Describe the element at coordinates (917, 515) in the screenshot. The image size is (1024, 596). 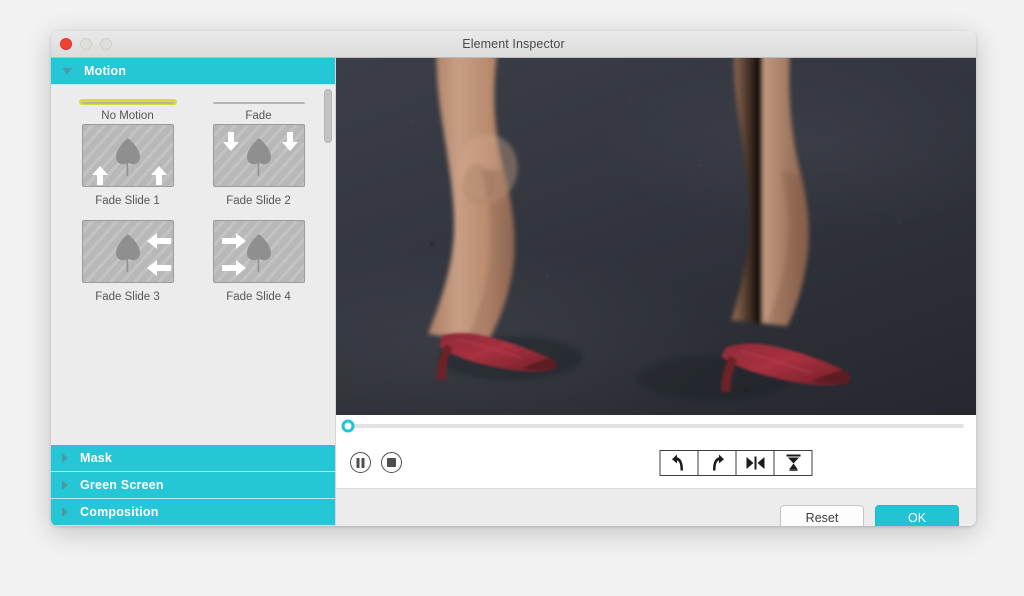
I see `ok-button: OK` at that location.